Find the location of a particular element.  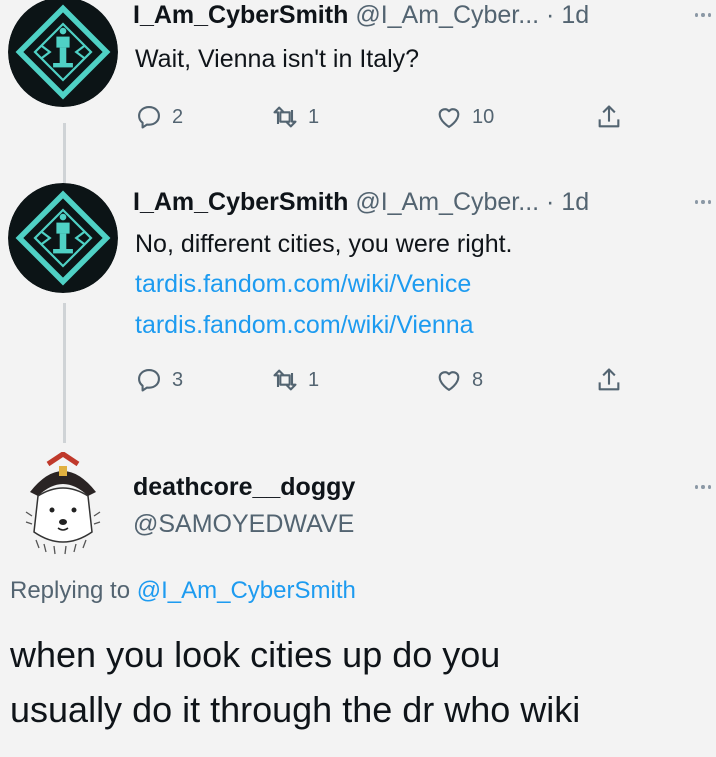

like-button: 8 is located at coordinates (459, 380).